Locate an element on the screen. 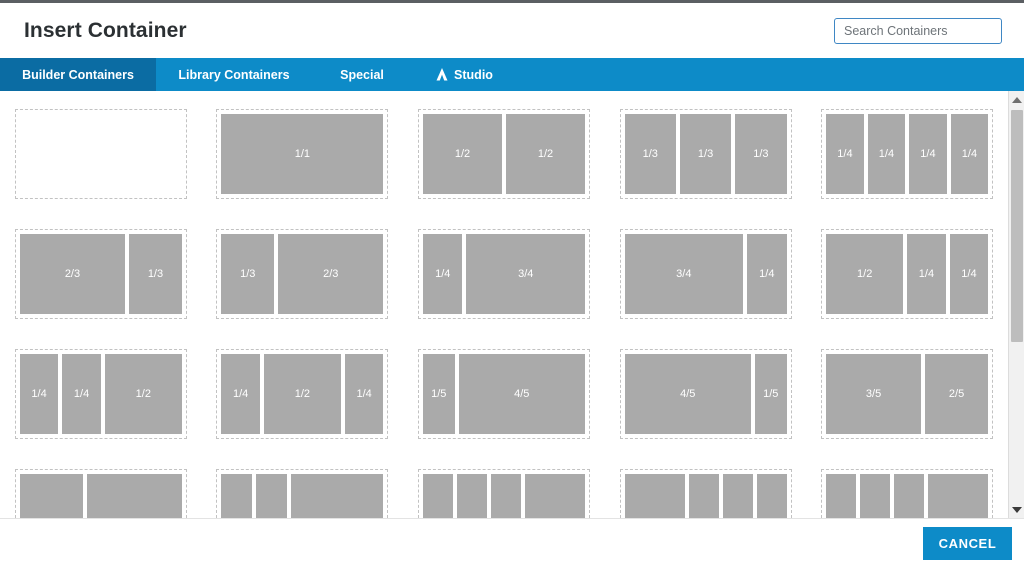 This screenshot has height=568, width=1024. container-block: 1/1 is located at coordinates (302, 154).